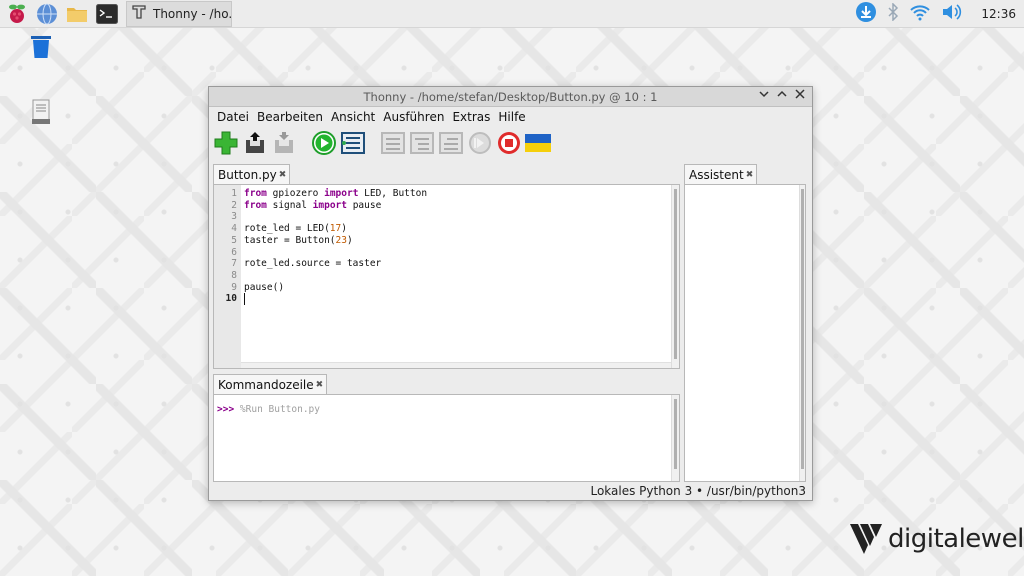  Describe the element at coordinates (446, 438) in the screenshot. I see `shell-panel: >>> %Run Button.py` at that location.